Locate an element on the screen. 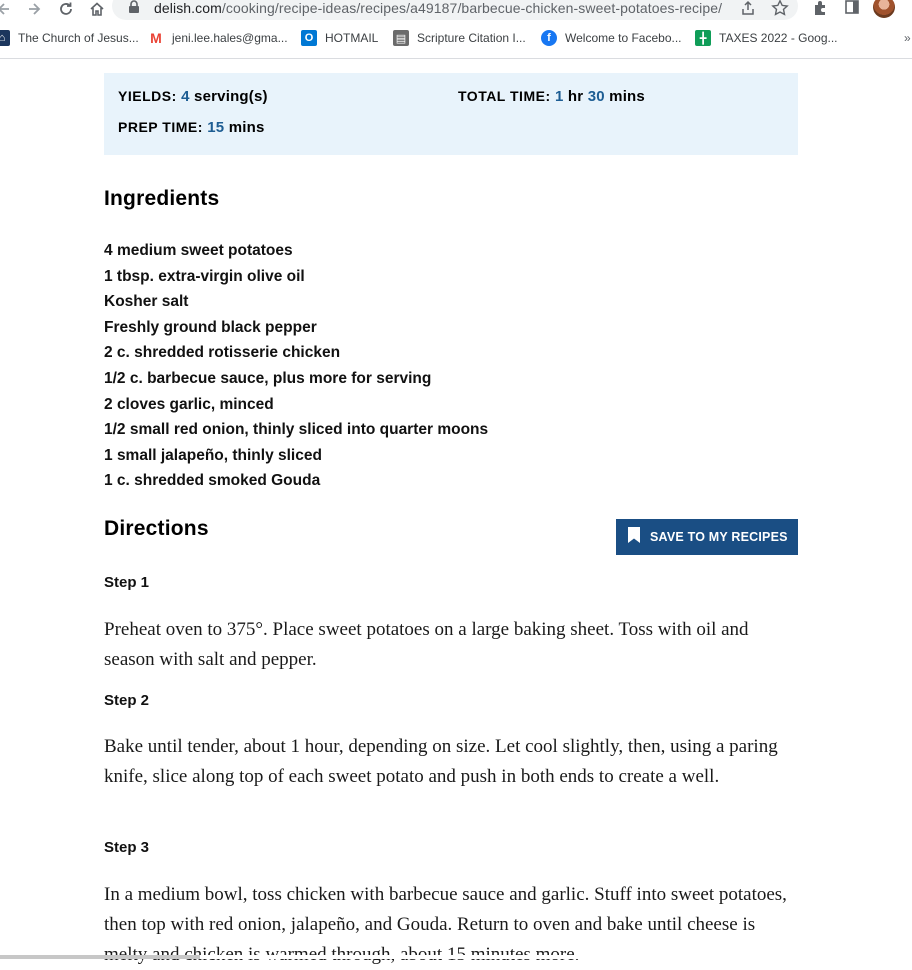 The width and height of the screenshot is (912, 970). ingredient-amount: 1 is located at coordinates (108, 455).